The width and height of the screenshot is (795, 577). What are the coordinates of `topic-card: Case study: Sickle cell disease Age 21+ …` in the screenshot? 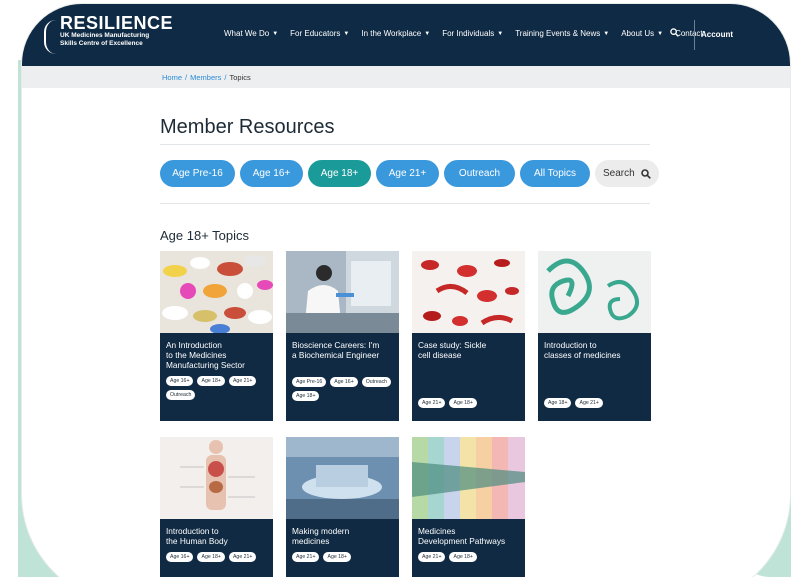 It's located at (468, 336).